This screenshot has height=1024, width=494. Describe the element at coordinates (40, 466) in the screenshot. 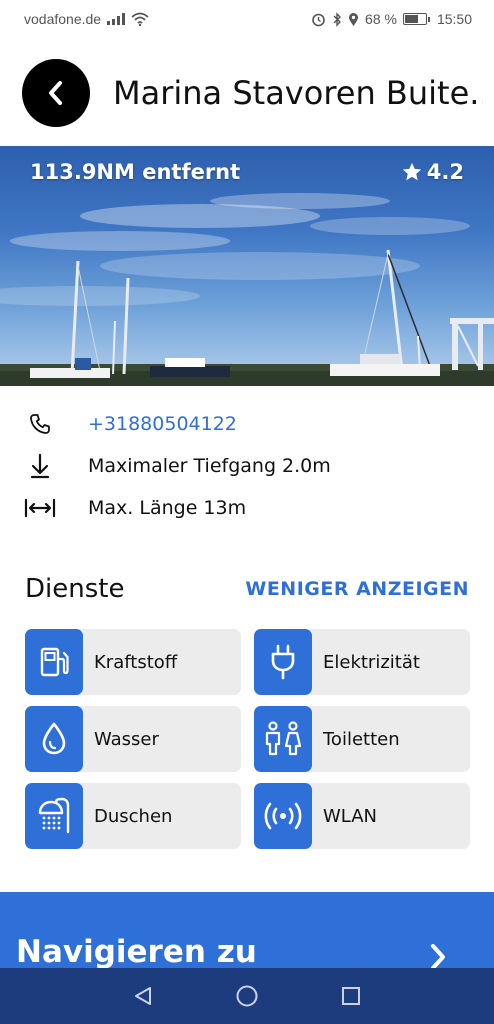

I see `arrow-down-icon` at that location.